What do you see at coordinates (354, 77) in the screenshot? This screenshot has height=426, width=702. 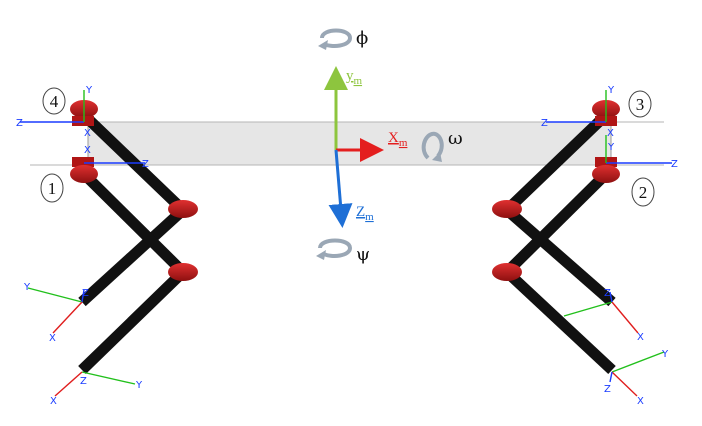 I see `body-y-label: ym` at bounding box center [354, 77].